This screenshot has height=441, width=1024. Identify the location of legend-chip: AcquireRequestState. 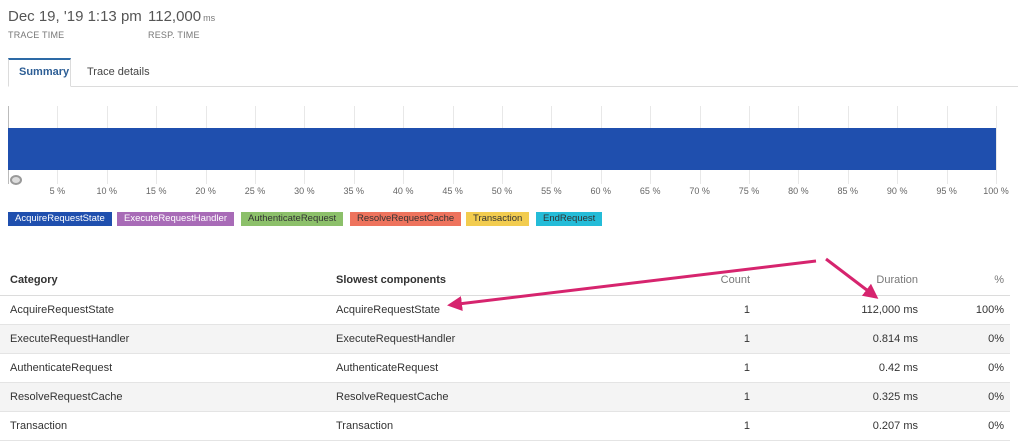
(60, 219).